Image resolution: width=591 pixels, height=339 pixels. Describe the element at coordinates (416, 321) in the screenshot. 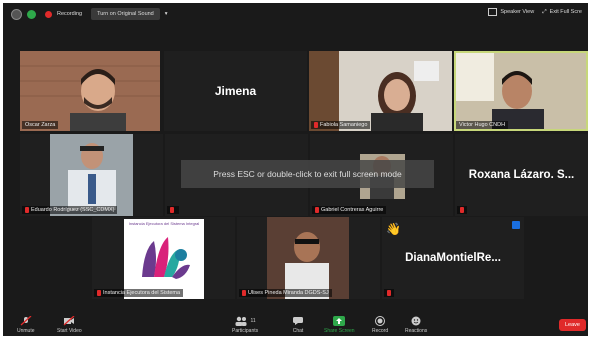

I see `reactions-icon` at that location.